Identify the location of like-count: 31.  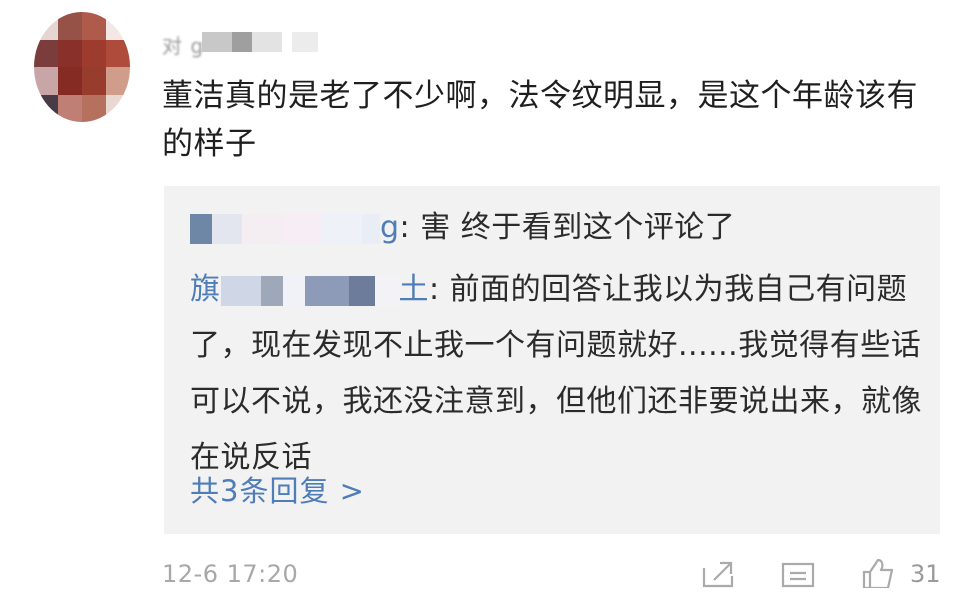
(925, 574).